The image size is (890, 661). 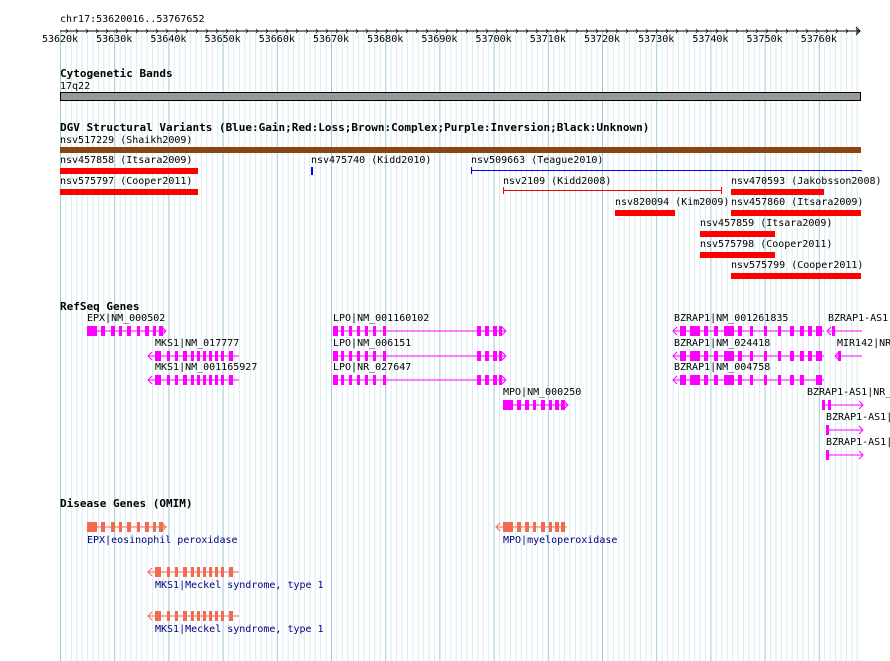 I want to click on gene-label: MPO|NM_000250, so click(x=542, y=392).